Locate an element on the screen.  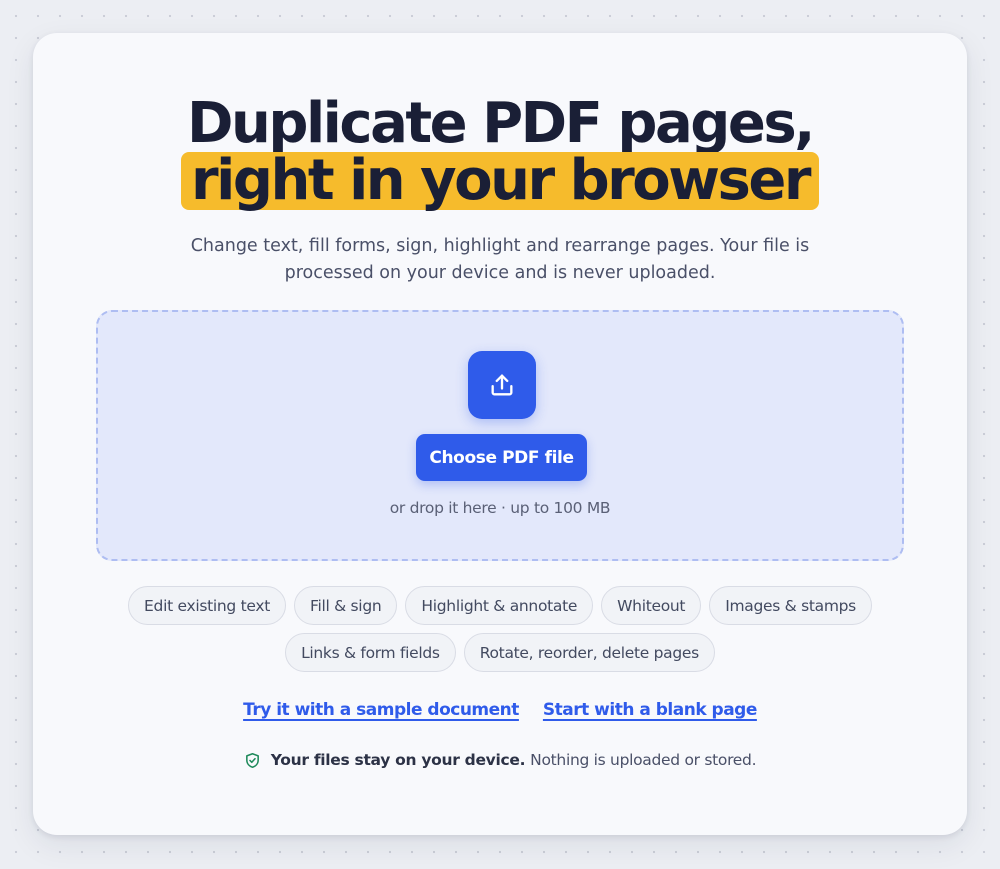
feature-chip: Links & form fields is located at coordinates (370, 652).